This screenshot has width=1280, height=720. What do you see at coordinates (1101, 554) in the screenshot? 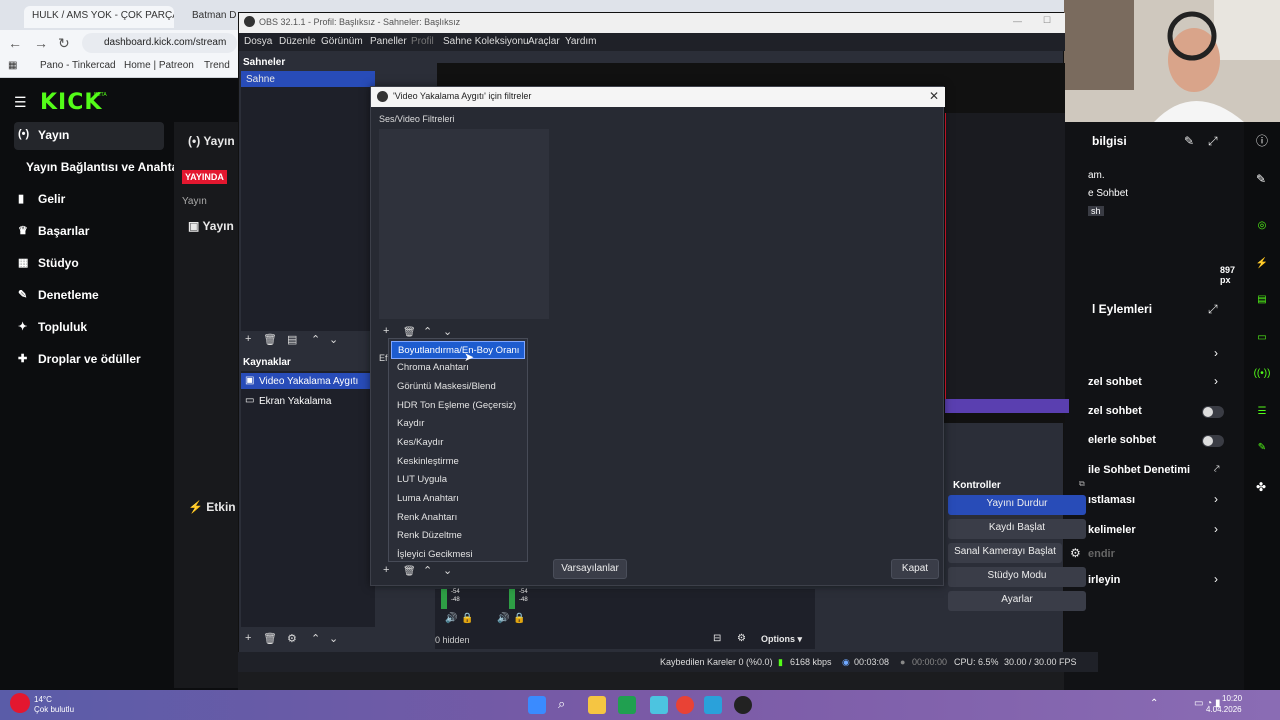
I see `action-row: endir` at bounding box center [1101, 554].